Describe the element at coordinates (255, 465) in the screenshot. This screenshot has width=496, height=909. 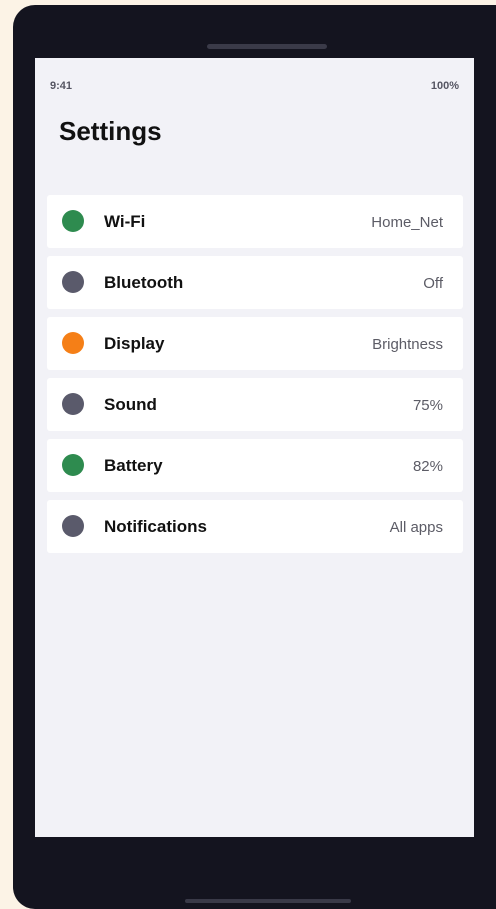
I see `settings-row-battery: Battery 82%` at that location.